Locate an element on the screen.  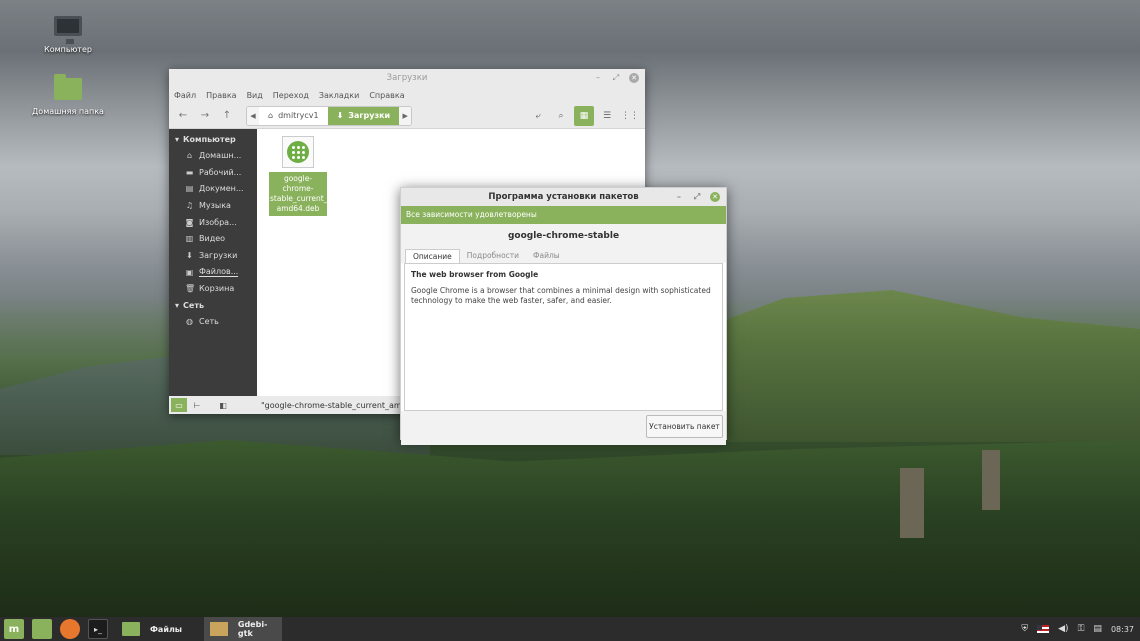
firefox-launcher-icon is located at coordinates (70, 629).